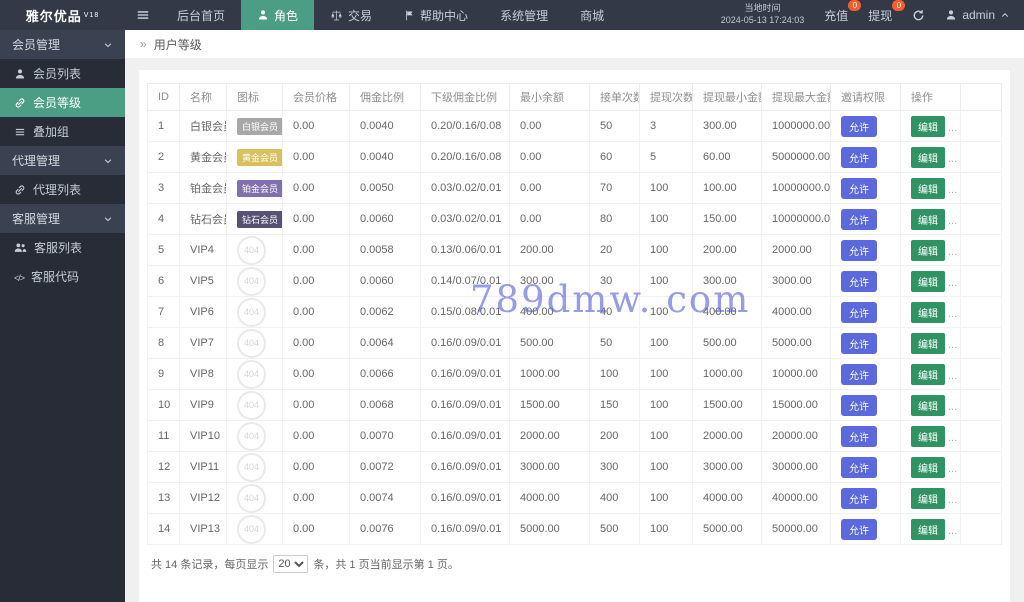  I want to click on sidebar-item: 会员管理, so click(62, 44).